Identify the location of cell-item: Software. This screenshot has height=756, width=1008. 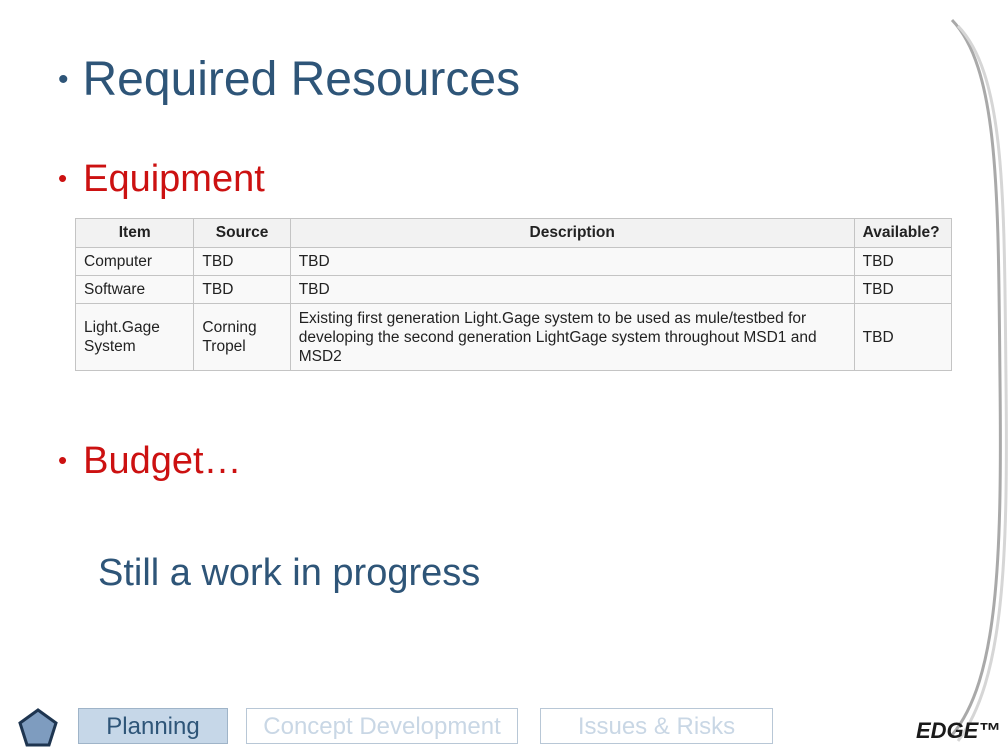
(134, 289).